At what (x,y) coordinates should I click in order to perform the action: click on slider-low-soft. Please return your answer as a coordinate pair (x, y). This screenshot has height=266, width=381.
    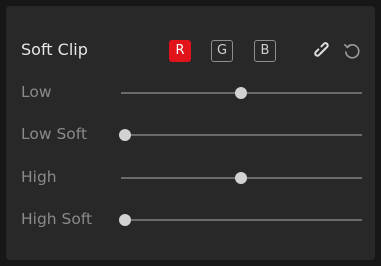
    Looking at the image, I should click on (240, 135).